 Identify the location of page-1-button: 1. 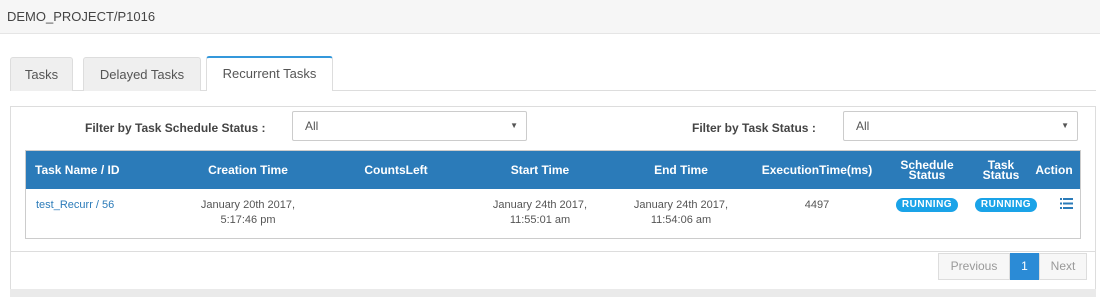
(1024, 266).